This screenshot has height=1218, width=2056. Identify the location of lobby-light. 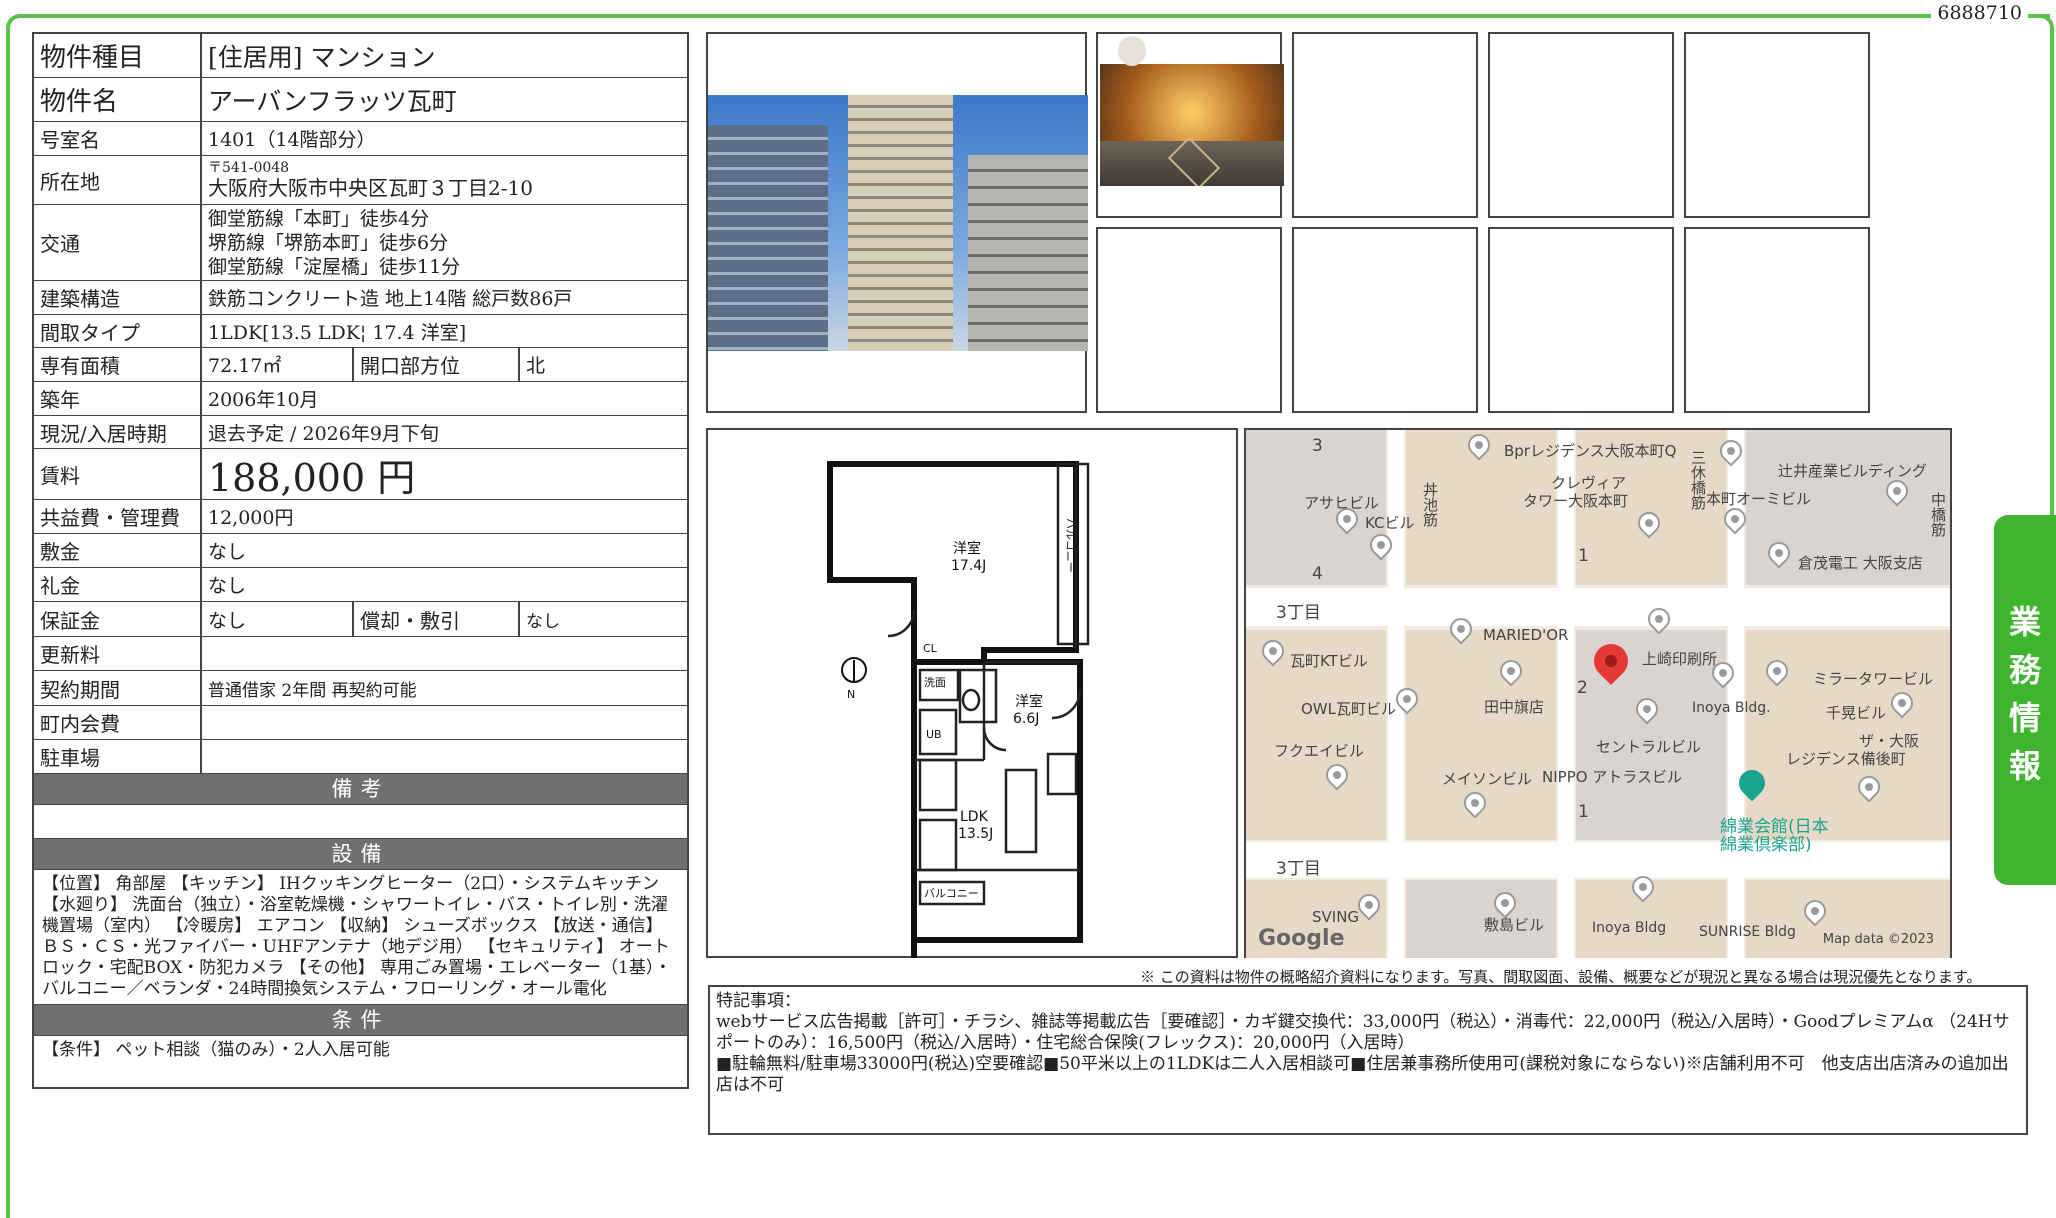
(1132, 51).